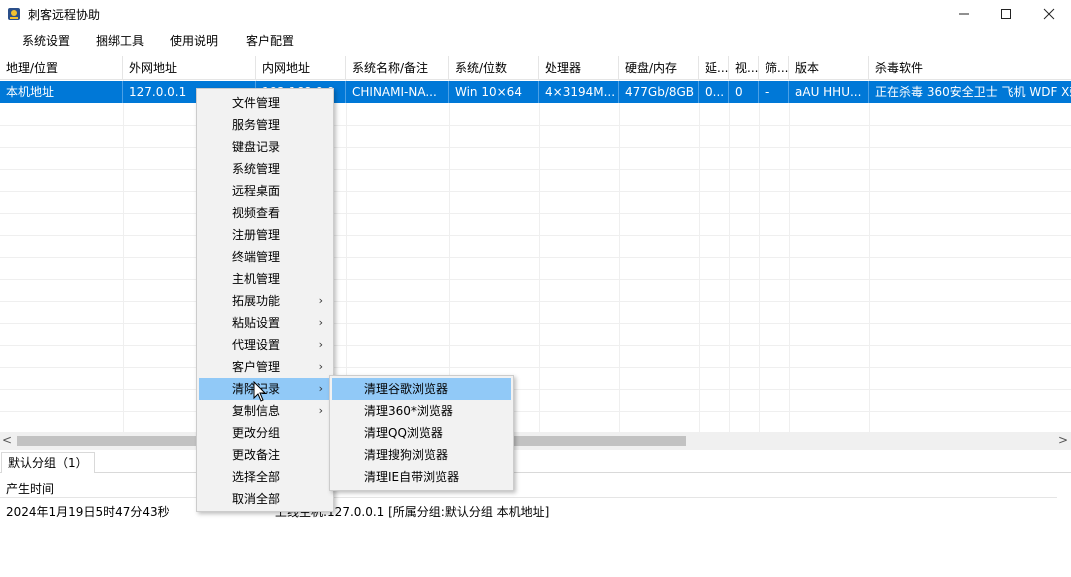 The height and width of the screenshot is (577, 1071). I want to click on submenu-clear-sogou: 清理搜狗浏览器, so click(421, 455).